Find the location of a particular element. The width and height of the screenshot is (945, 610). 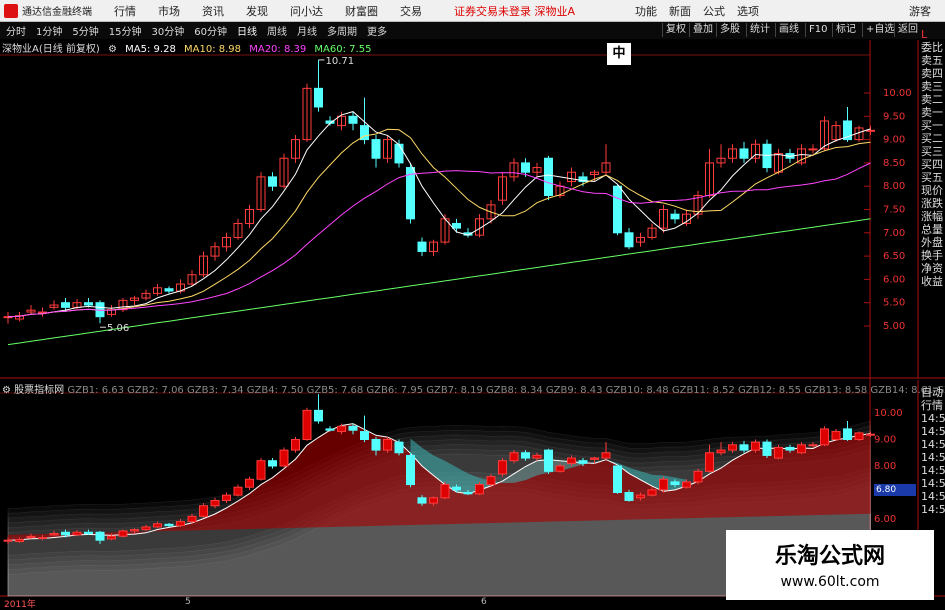

x-label-may: 5 is located at coordinates (188, 602).